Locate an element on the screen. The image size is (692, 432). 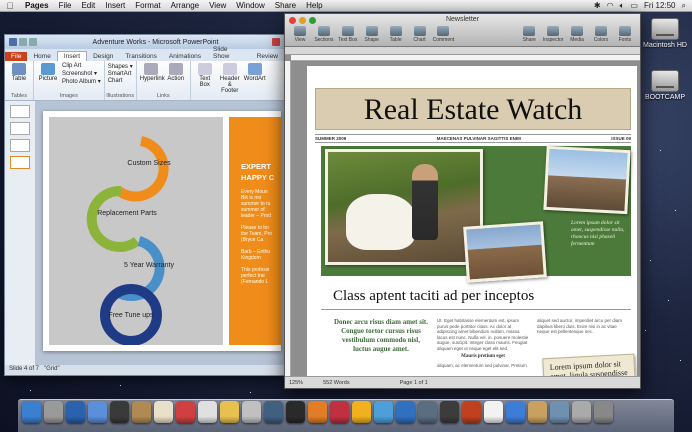
menu-format: Format is located at coordinates (147, 5).